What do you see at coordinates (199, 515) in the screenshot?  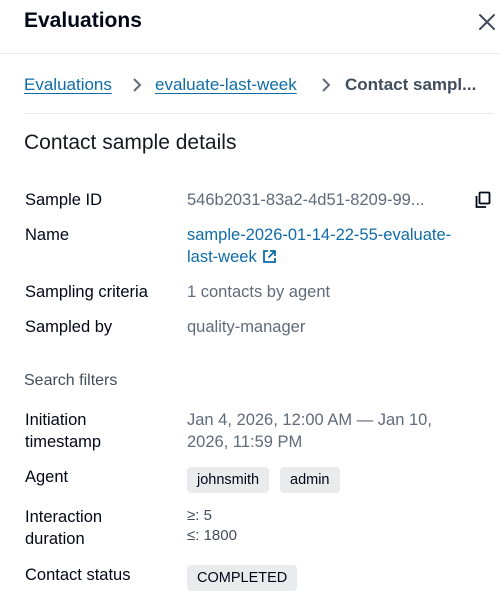 I see `duration-min-value: ≥: 5` at bounding box center [199, 515].